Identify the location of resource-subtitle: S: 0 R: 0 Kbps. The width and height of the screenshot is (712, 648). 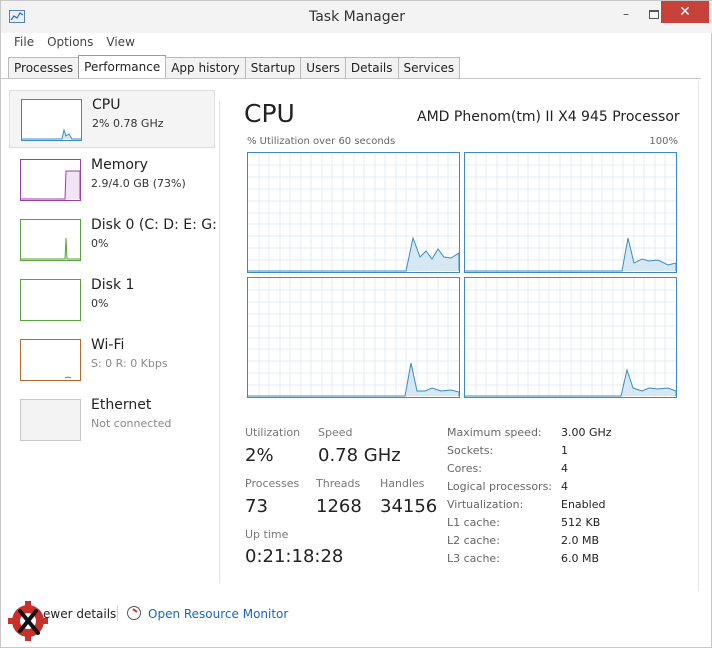
(129, 363).